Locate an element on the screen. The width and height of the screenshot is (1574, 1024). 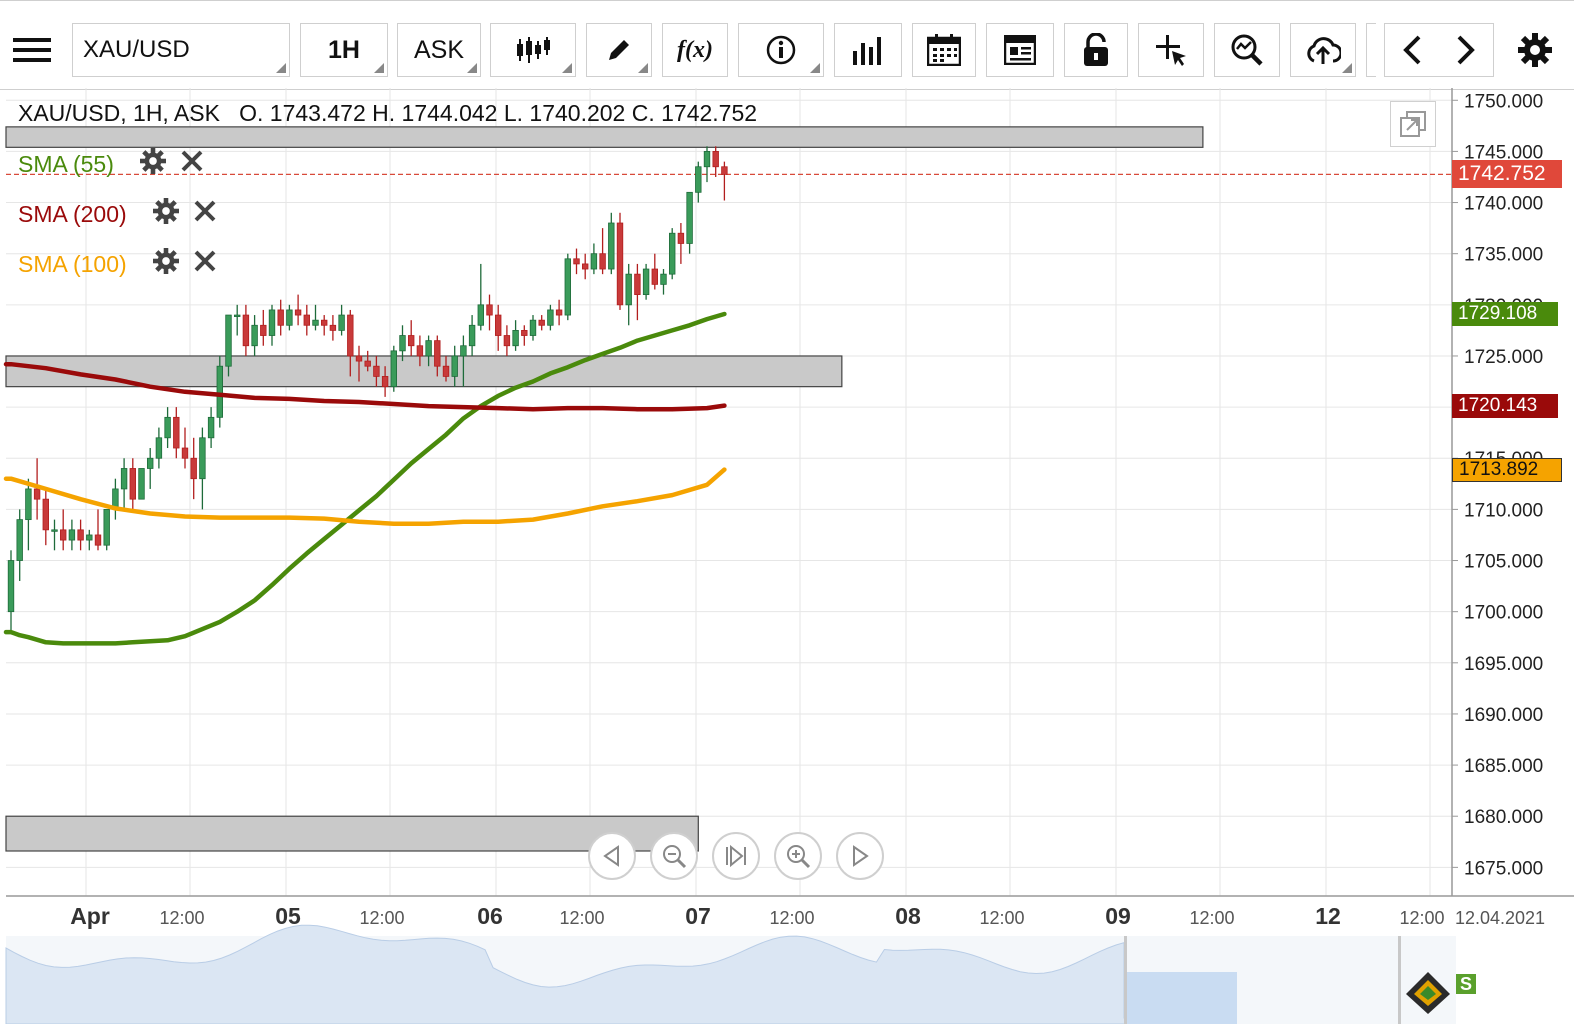
symbol-input: XAU/USD is located at coordinates (181, 50).